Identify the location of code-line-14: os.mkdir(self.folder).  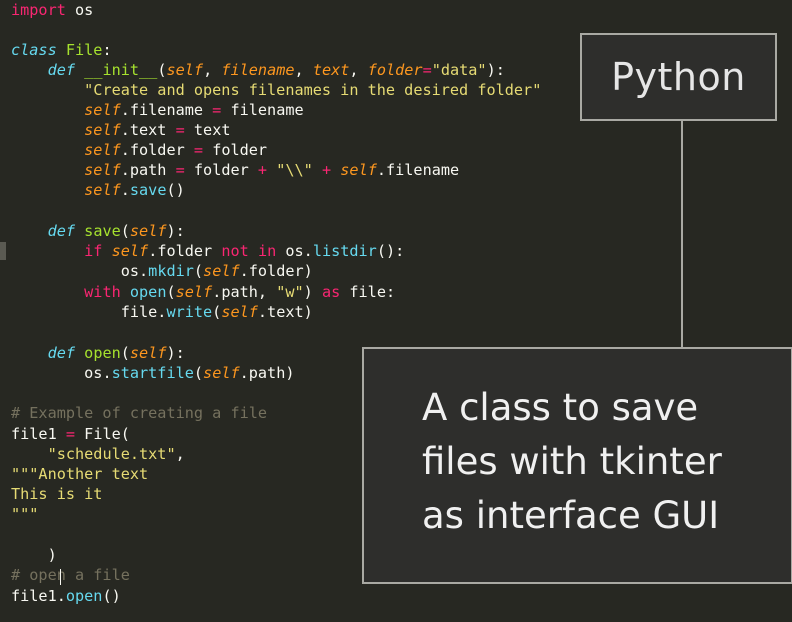
(162, 271).